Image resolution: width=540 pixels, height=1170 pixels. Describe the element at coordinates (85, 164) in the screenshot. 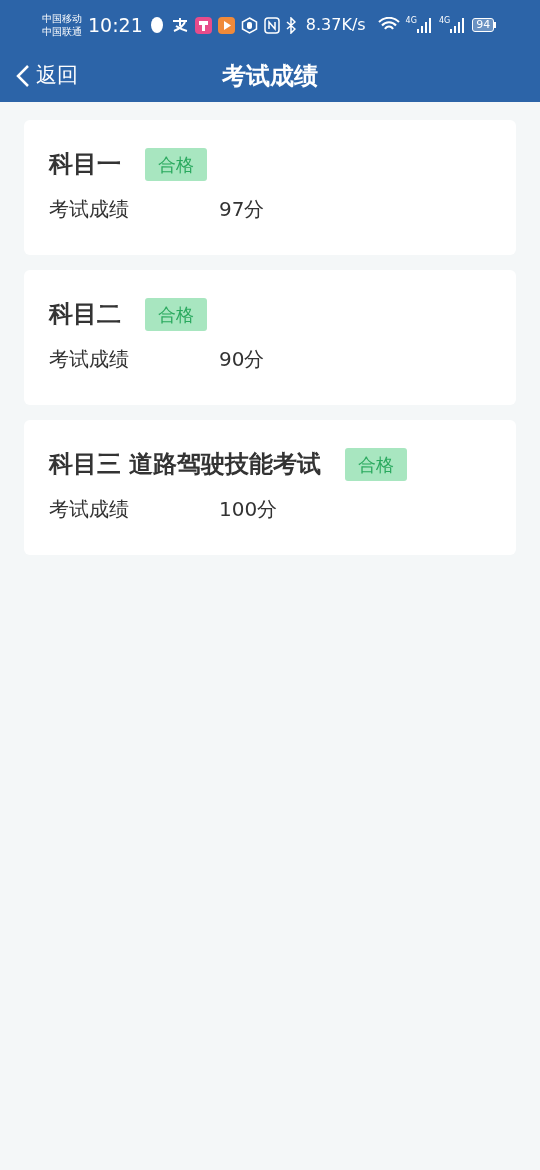

I see `subject-title: 科目一` at that location.